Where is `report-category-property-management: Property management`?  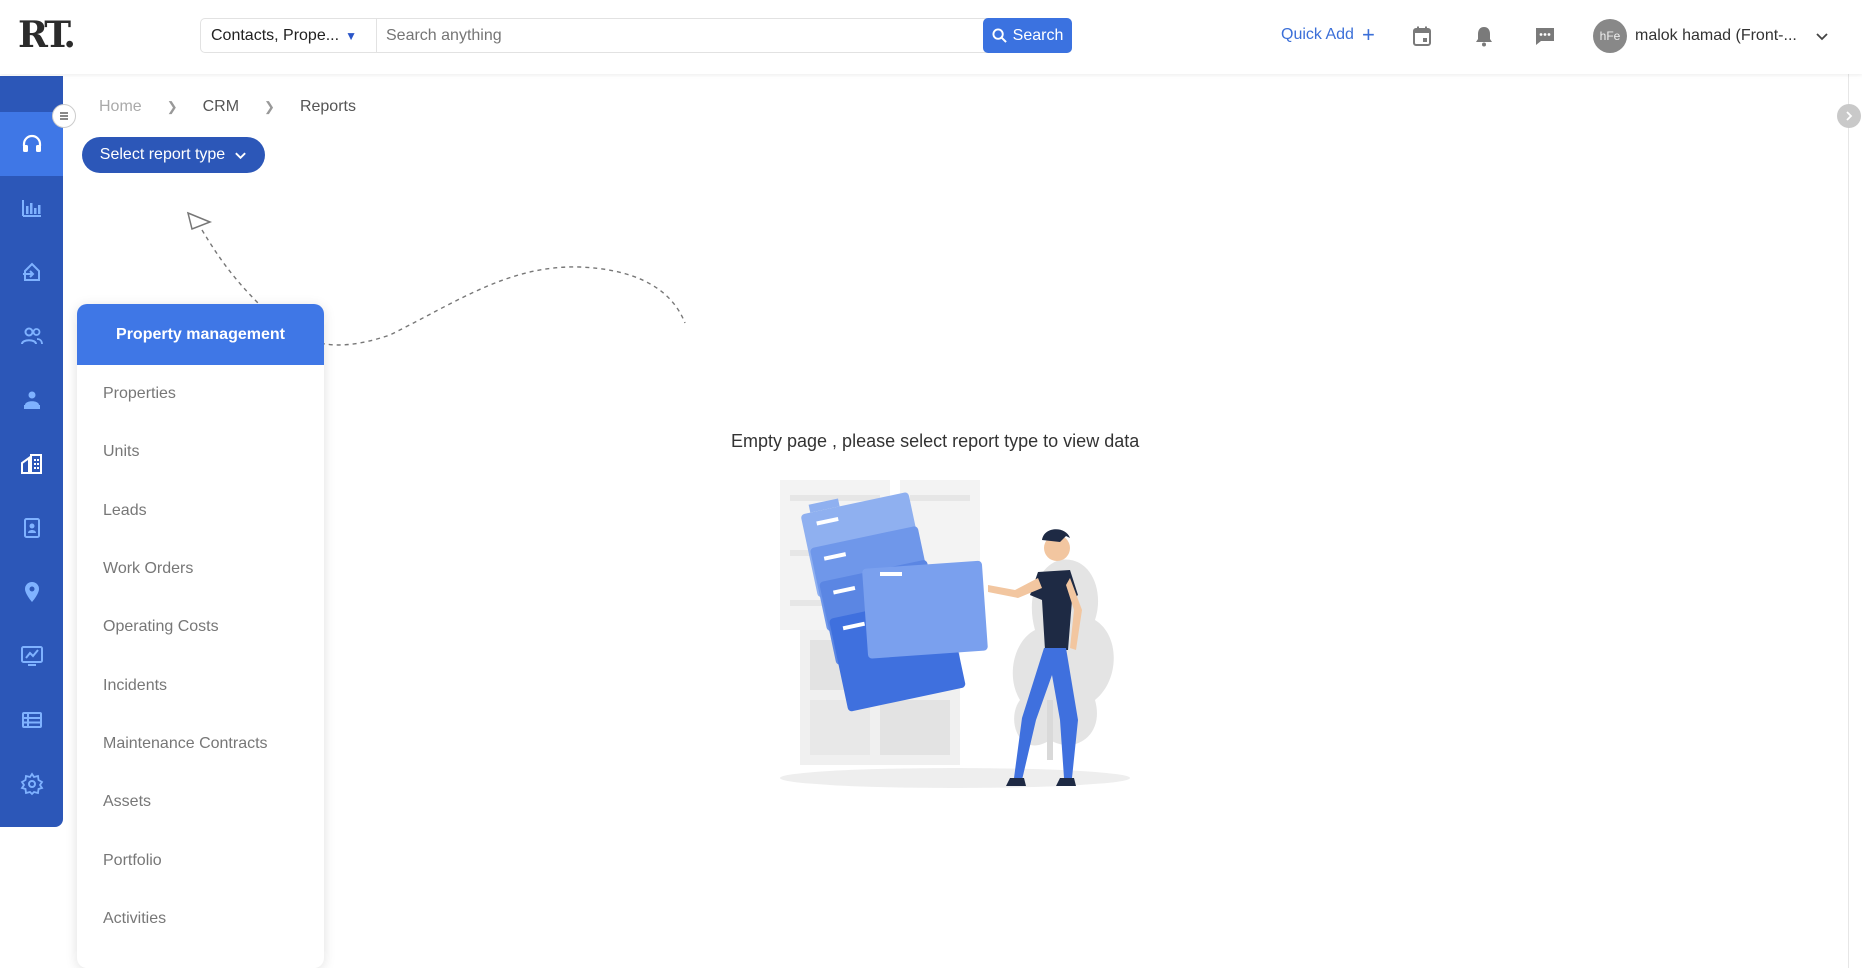
report-category-property-management: Property management is located at coordinates (200, 334).